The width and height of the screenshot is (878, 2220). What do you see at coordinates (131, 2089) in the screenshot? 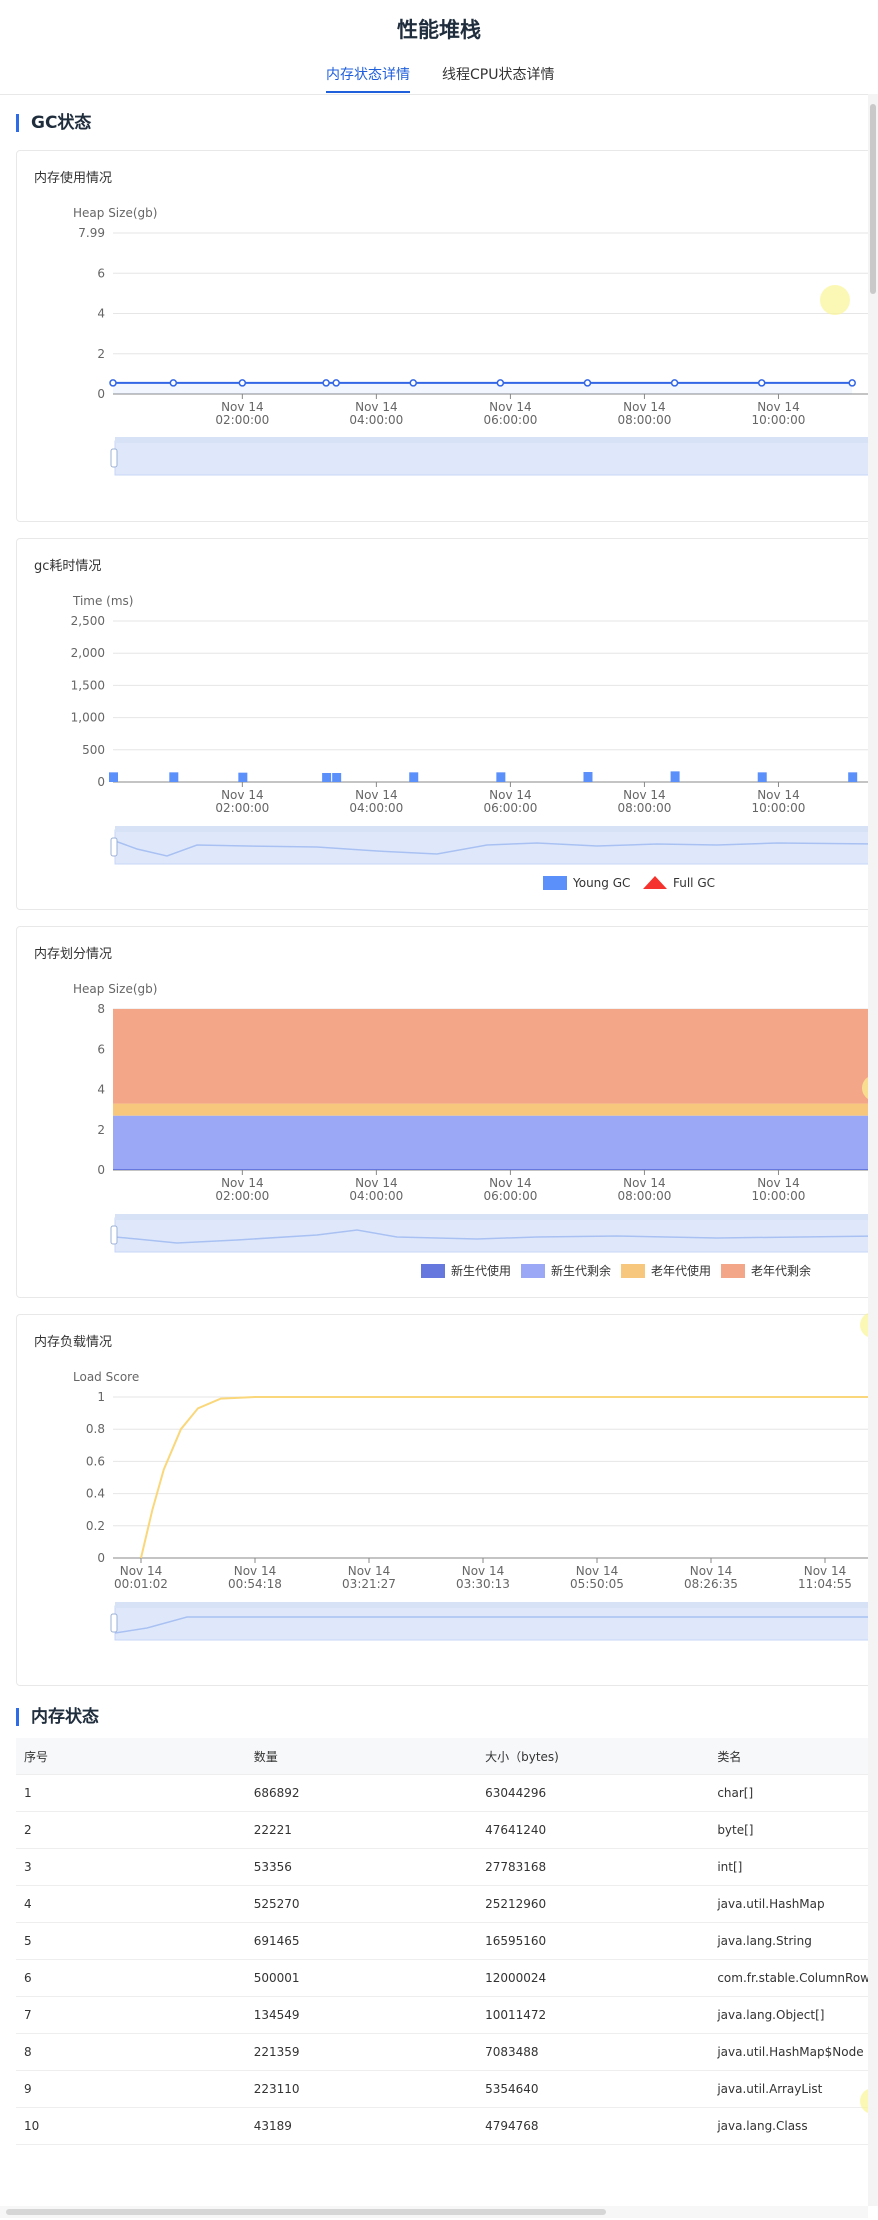
I see `row-index: 9` at bounding box center [131, 2089].